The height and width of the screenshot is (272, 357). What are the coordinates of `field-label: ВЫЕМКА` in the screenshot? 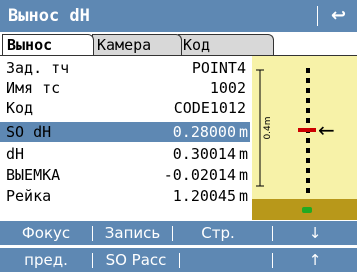 It's located at (33, 175).